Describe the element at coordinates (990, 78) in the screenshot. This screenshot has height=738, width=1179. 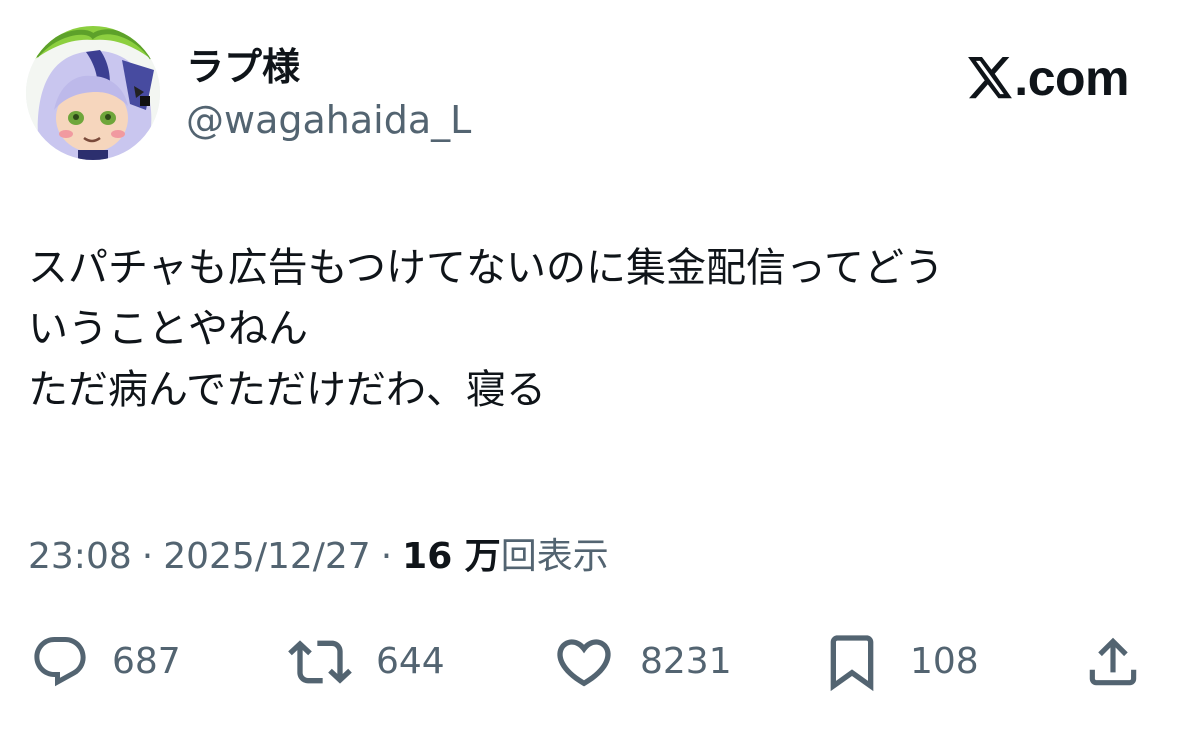
I see `x-logo-icon` at that location.